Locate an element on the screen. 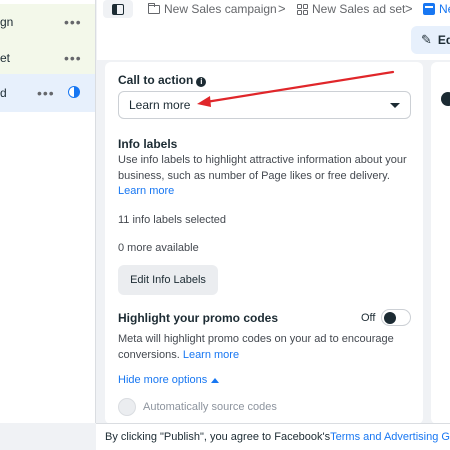 The height and width of the screenshot is (450, 450). info-labels-heading: Info labels is located at coordinates (148, 144).